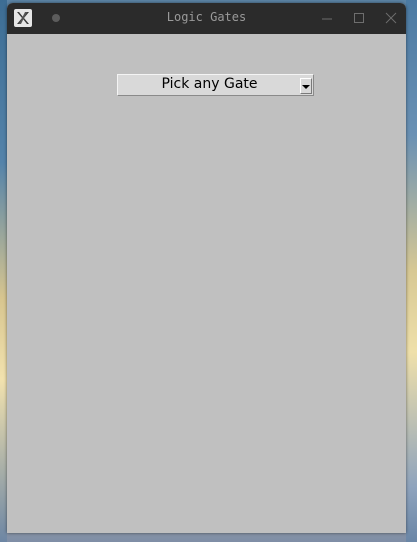 This screenshot has width=417, height=542. I want to click on minimize-icon, so click(327, 19).